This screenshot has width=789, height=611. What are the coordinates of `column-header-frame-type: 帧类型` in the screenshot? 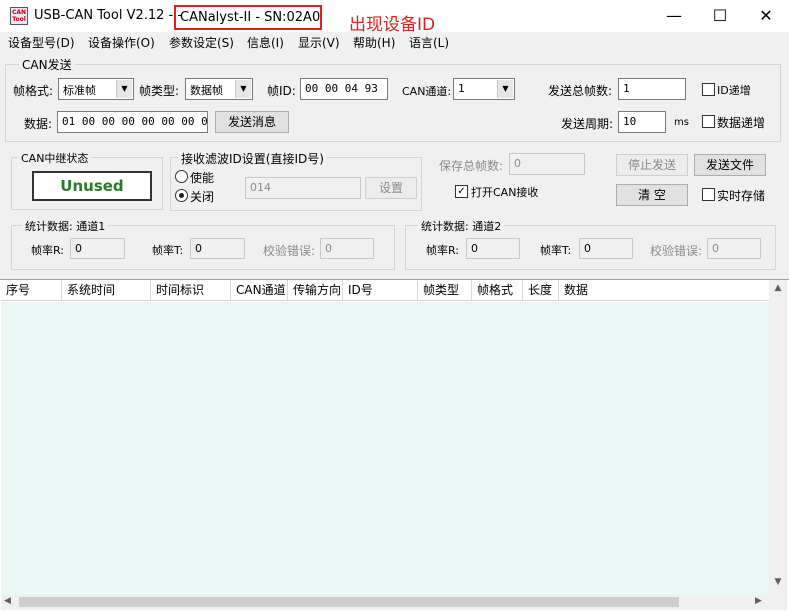 It's located at (445, 290).